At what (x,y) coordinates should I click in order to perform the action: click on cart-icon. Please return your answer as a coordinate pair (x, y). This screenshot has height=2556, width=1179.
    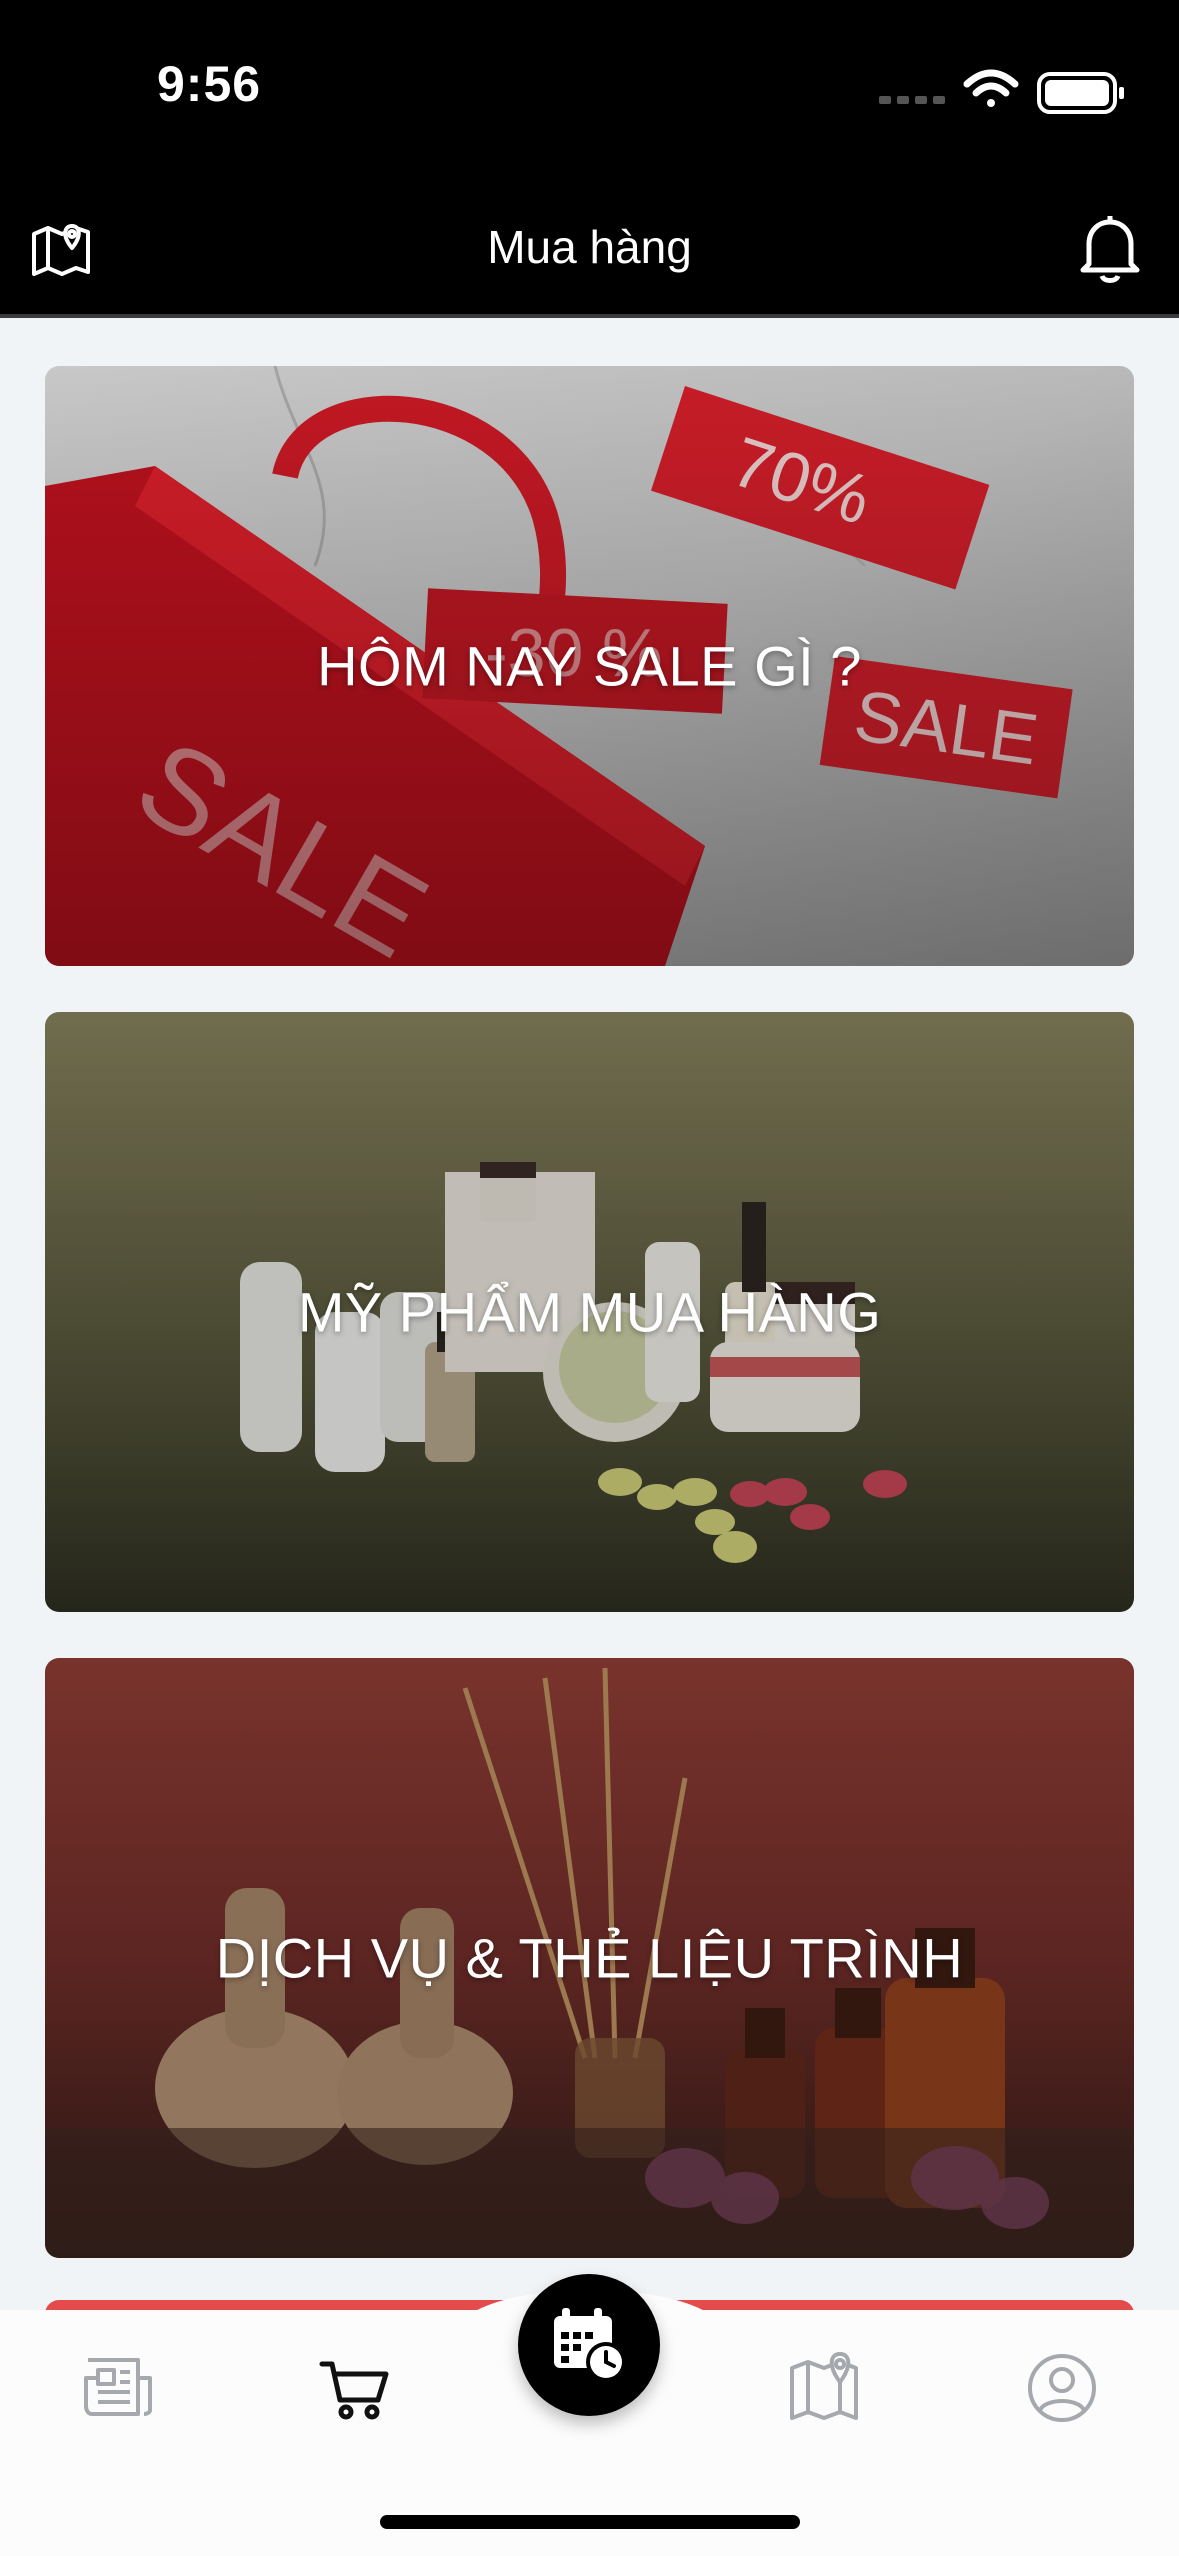
    Looking at the image, I should click on (356, 2388).